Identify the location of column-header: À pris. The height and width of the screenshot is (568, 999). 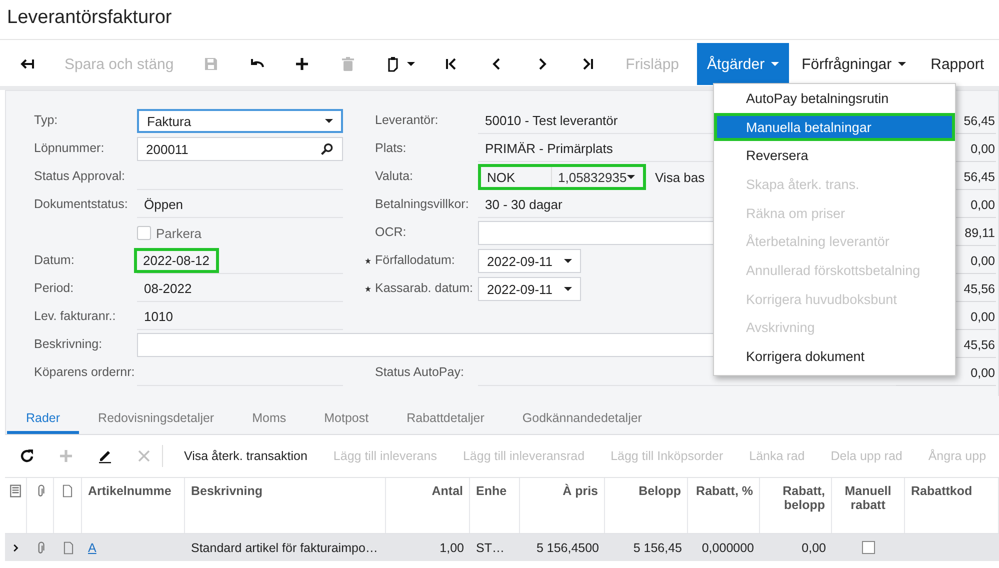
(580, 491).